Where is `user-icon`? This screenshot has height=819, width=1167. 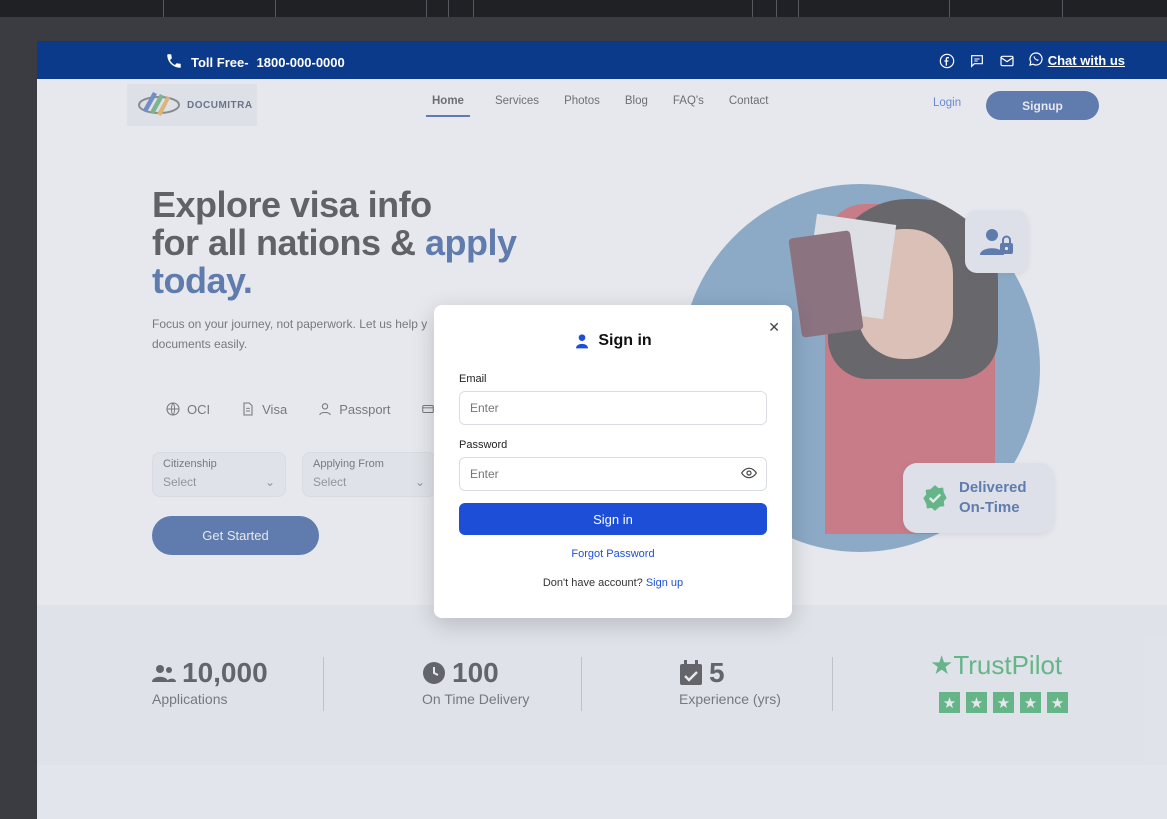 user-icon is located at coordinates (582, 341).